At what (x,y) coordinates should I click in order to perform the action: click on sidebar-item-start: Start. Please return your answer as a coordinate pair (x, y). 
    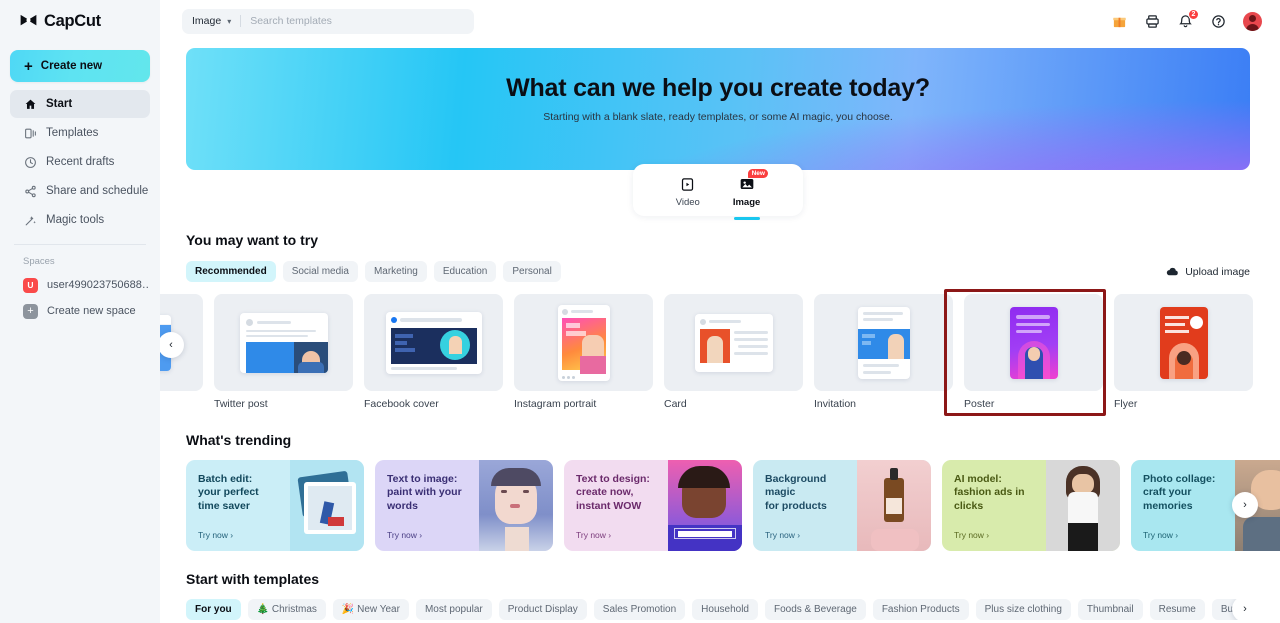
    Looking at the image, I should click on (80, 104).